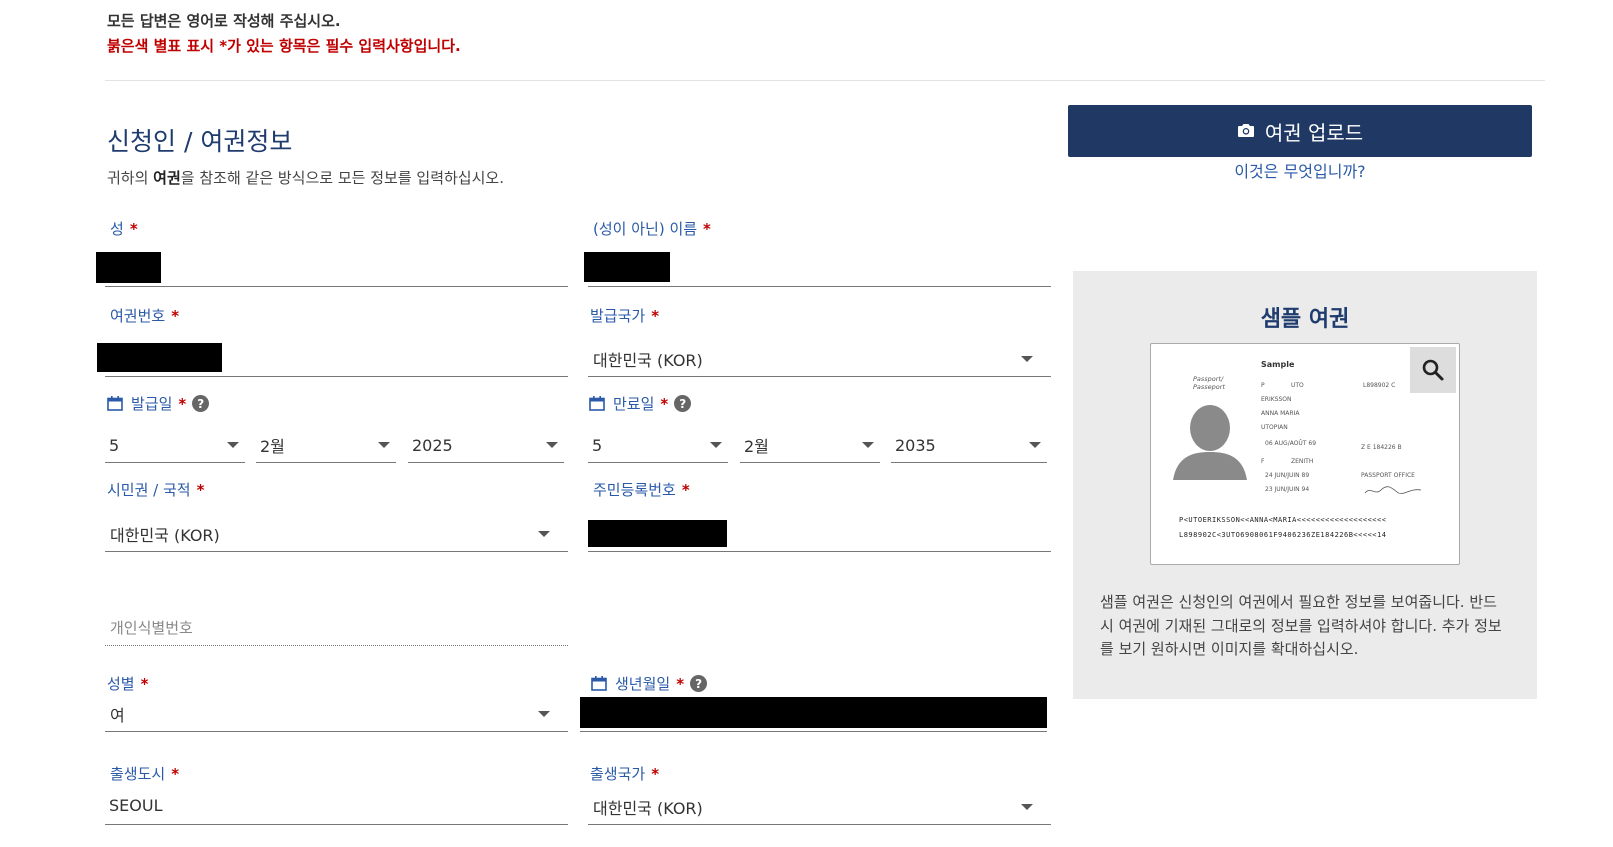 The image size is (1613, 847). Describe the element at coordinates (332, 269) in the screenshot. I see `surname-input` at that location.